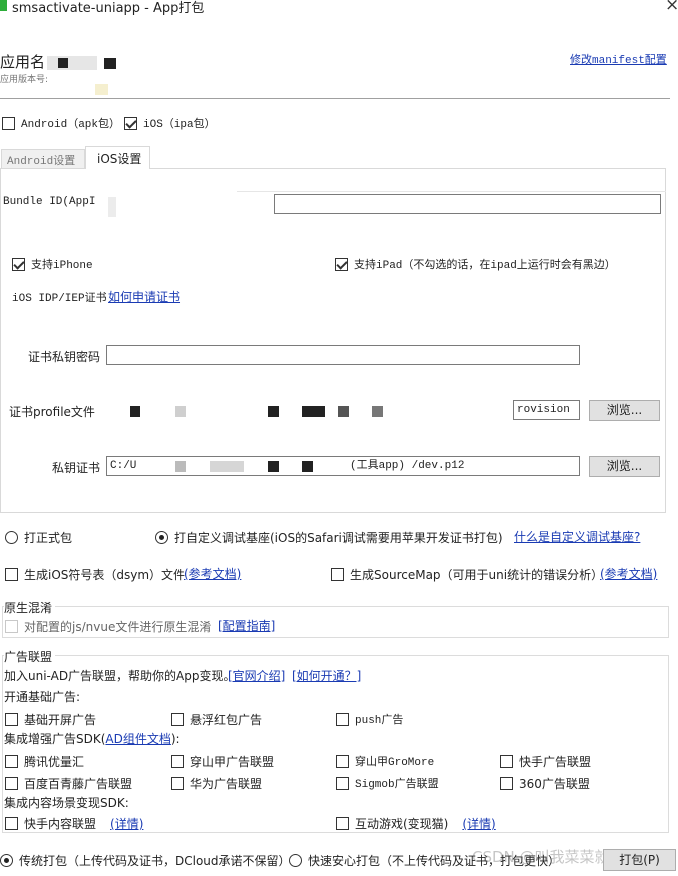 The height and width of the screenshot is (876, 678). I want to click on formal-package-option: 打正式包, so click(38, 537).